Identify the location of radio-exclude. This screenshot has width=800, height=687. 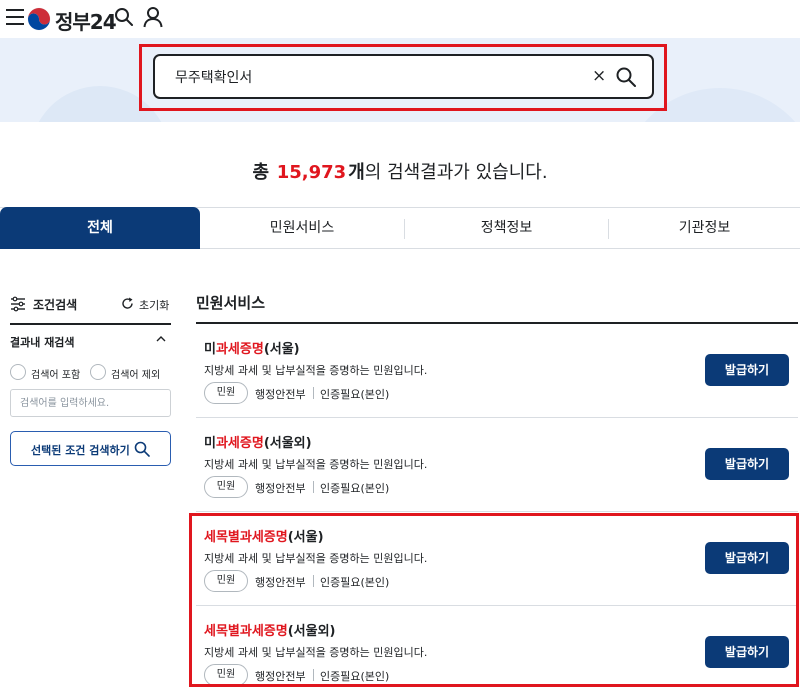
(98, 372).